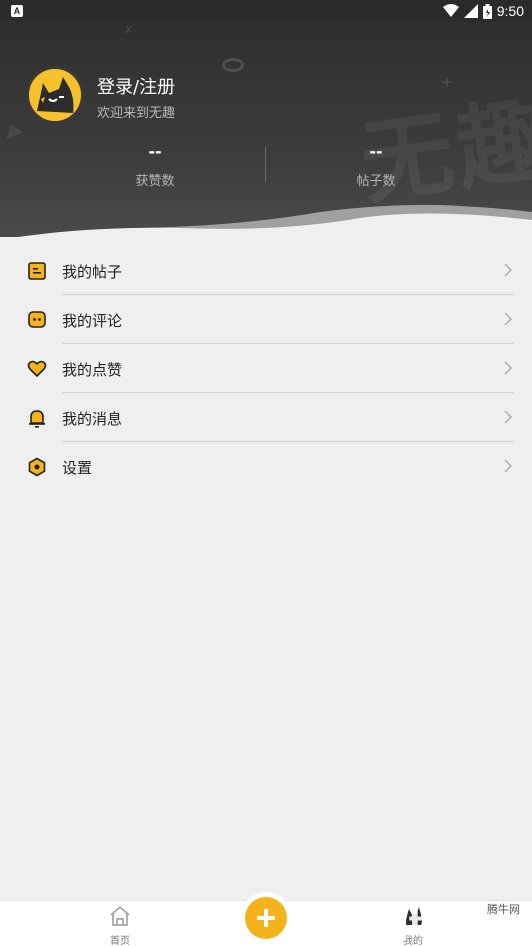  I want to click on comment-icon, so click(37, 319).